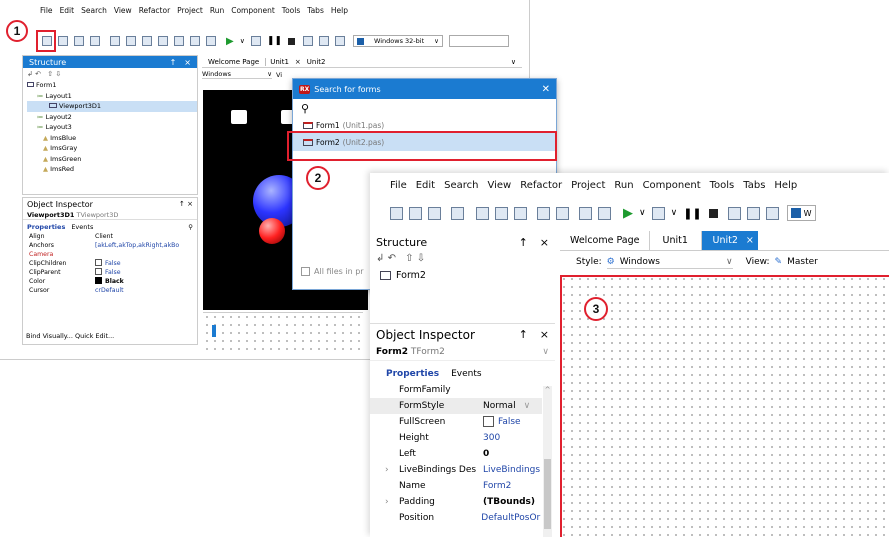  I want to click on chevron-down-icon: ∨, so click(527, 406).